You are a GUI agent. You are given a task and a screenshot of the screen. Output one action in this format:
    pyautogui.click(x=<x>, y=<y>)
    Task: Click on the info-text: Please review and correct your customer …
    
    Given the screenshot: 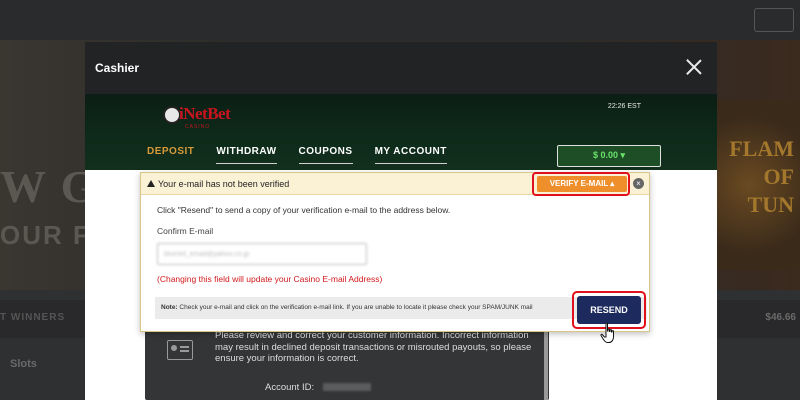 What is the action you would take?
    pyautogui.click(x=373, y=347)
    